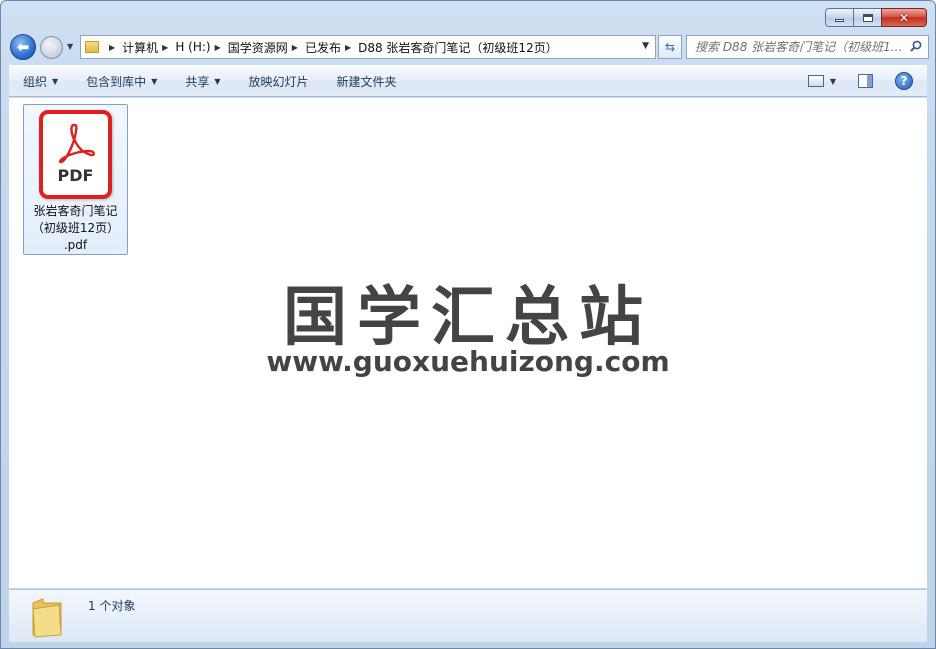 The image size is (936, 649). I want to click on recent-pages-dropdown: ▼, so click(70, 46).